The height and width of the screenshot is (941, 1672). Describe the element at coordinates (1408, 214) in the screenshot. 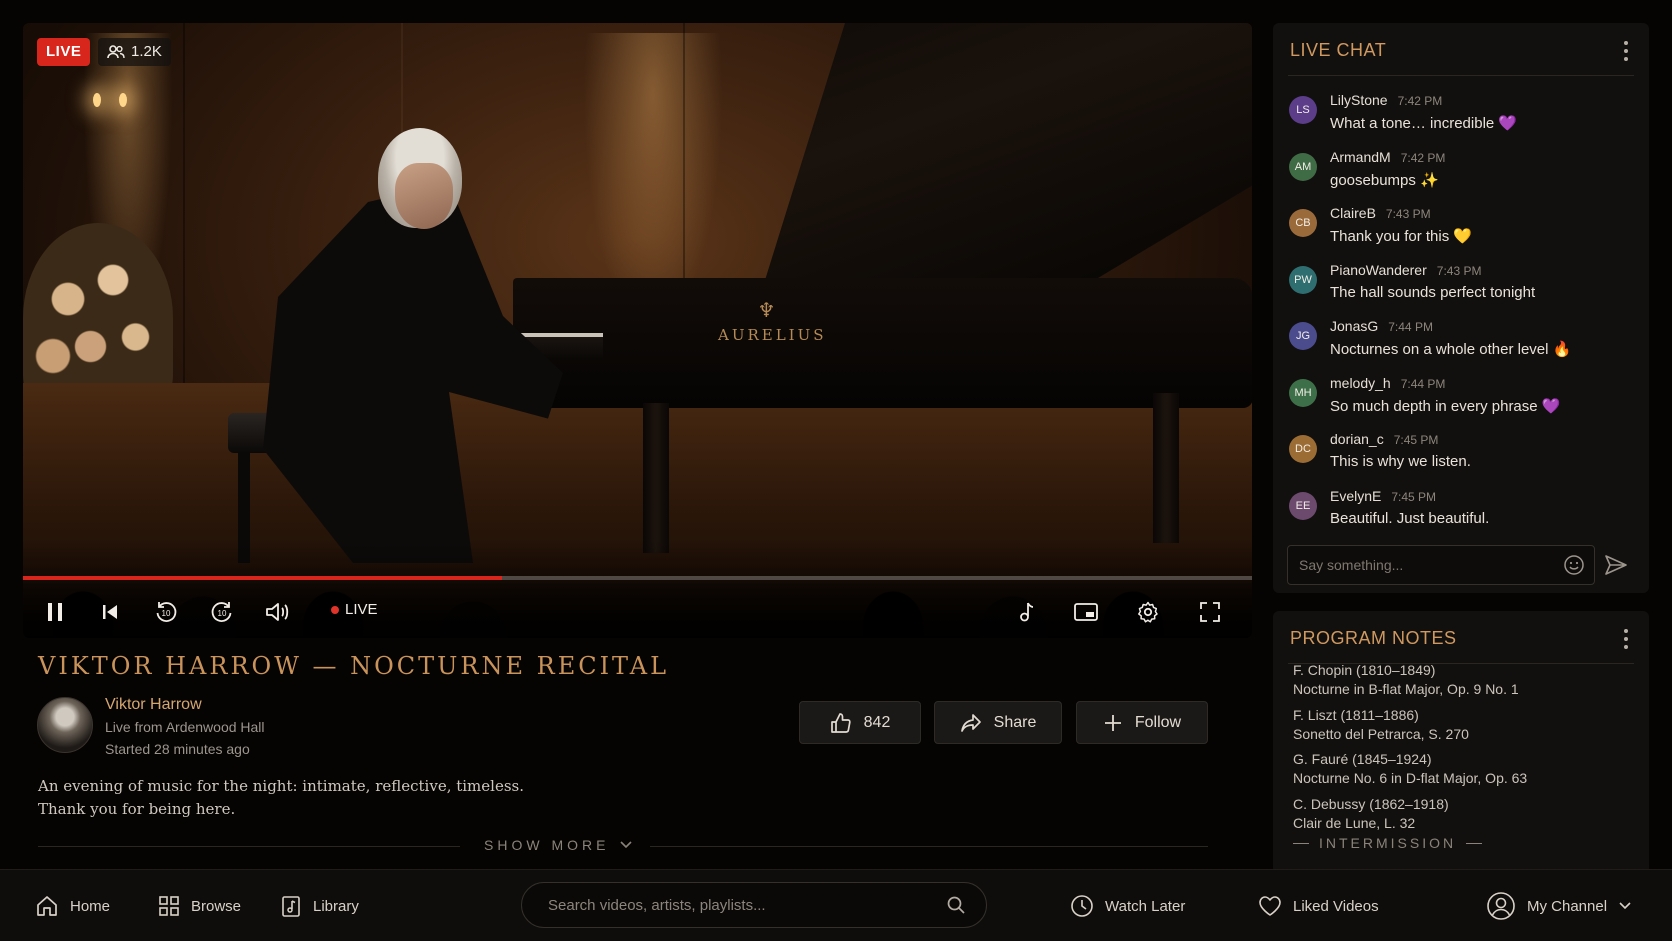

I see `chat-timestamp: 7:43 PM` at that location.